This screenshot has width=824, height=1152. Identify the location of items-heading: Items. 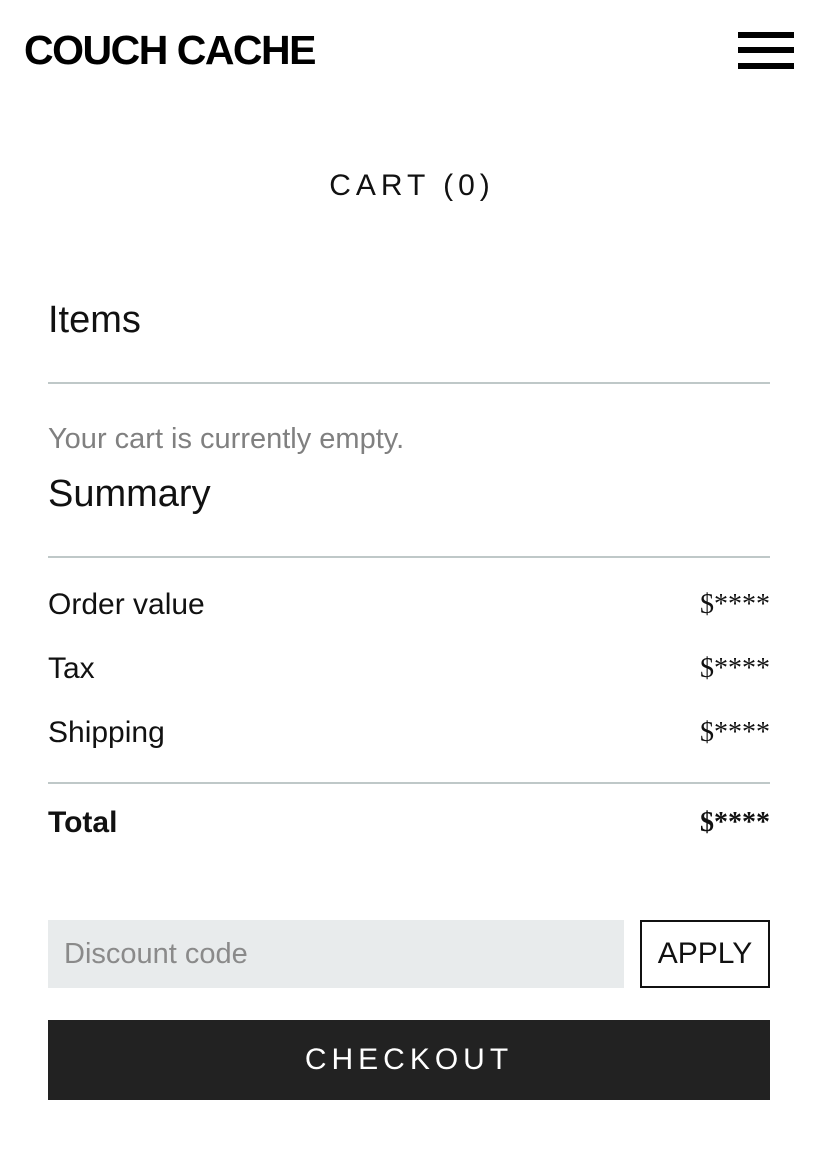
(94, 320).